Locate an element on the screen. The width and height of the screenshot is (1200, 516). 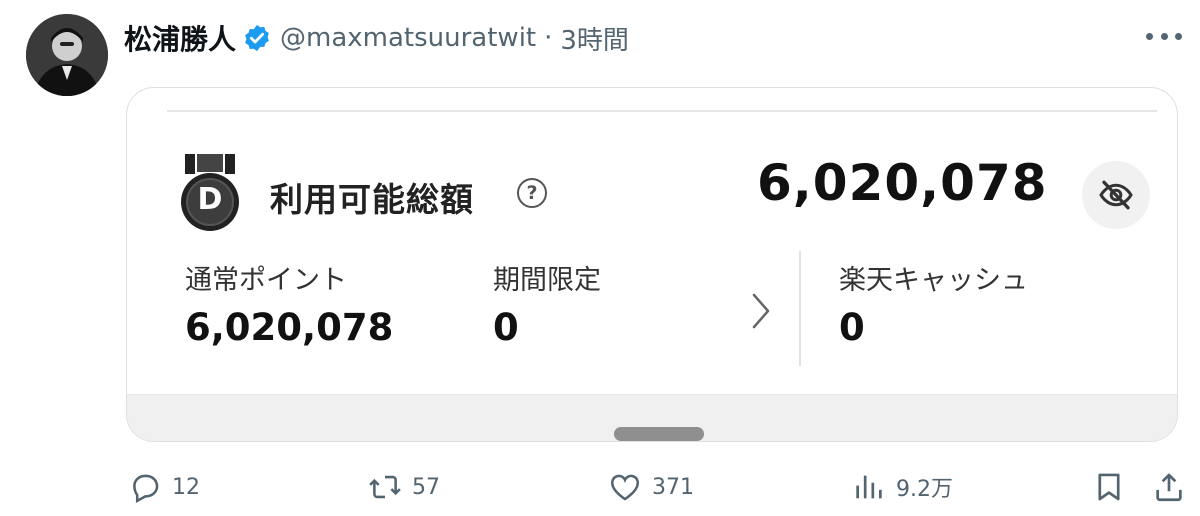
column-divider is located at coordinates (800, 308).